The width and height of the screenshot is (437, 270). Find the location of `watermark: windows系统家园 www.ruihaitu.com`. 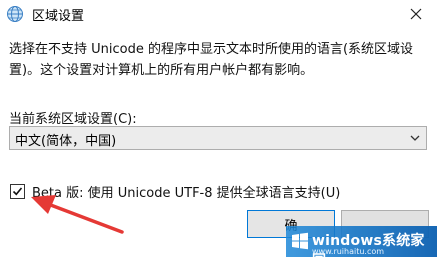

watermark: windows系统家园 www.ruihaitu.com is located at coordinates (361, 247).